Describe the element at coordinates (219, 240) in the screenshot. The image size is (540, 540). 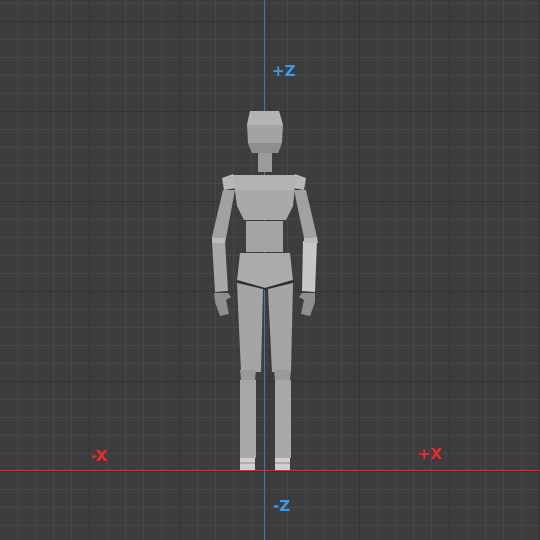
I see `mannequin-left-elbow` at that location.